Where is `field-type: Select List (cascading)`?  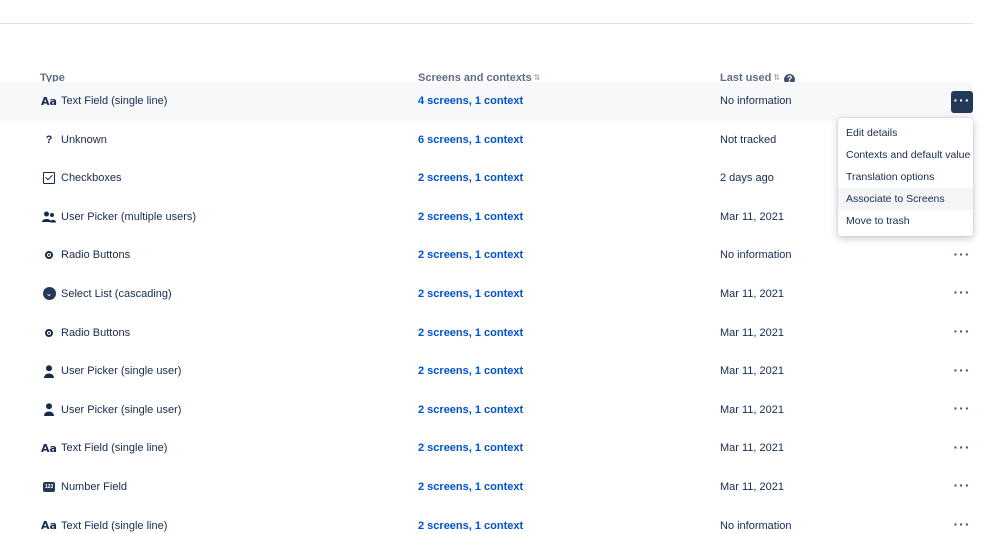
field-type: Select List (cascading) is located at coordinates (116, 293).